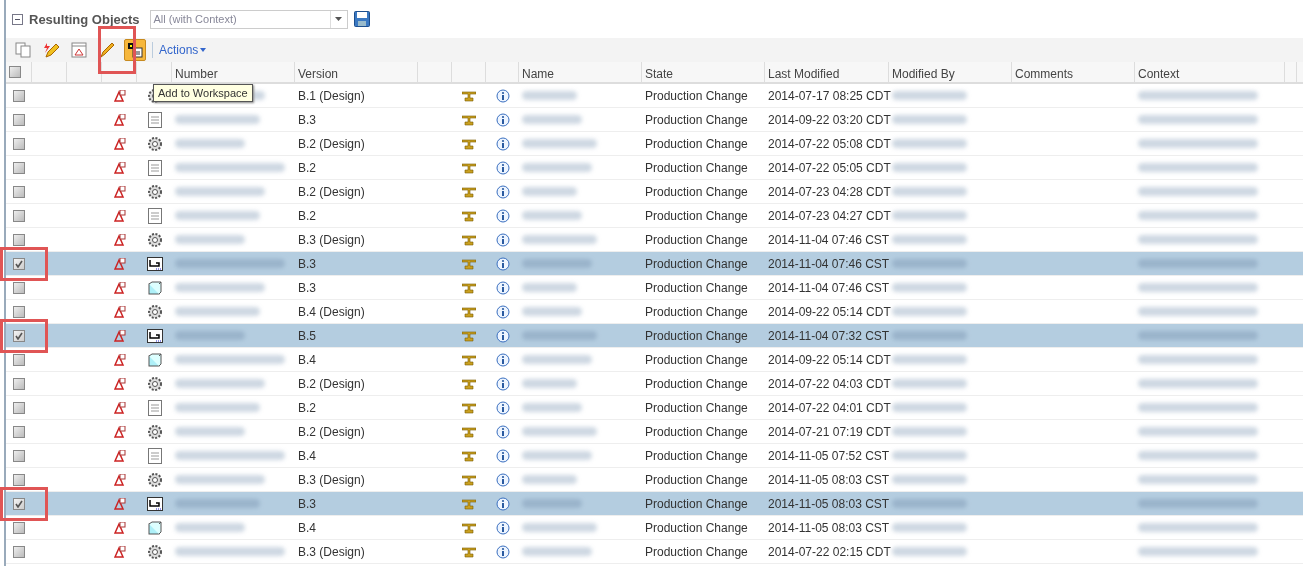 Image resolution: width=1303 pixels, height=566 pixels. What do you see at coordinates (580, 72) in the screenshot?
I see `column-header: Name` at bounding box center [580, 72].